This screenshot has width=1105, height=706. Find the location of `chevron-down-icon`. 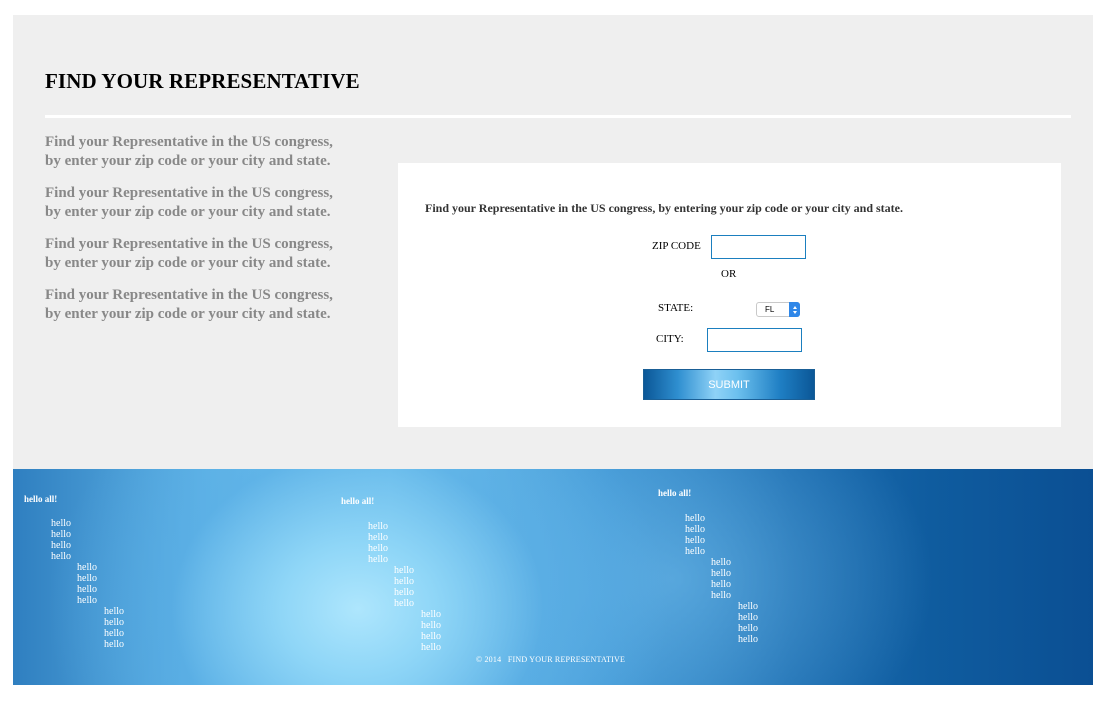

chevron-down-icon is located at coordinates (794, 312).